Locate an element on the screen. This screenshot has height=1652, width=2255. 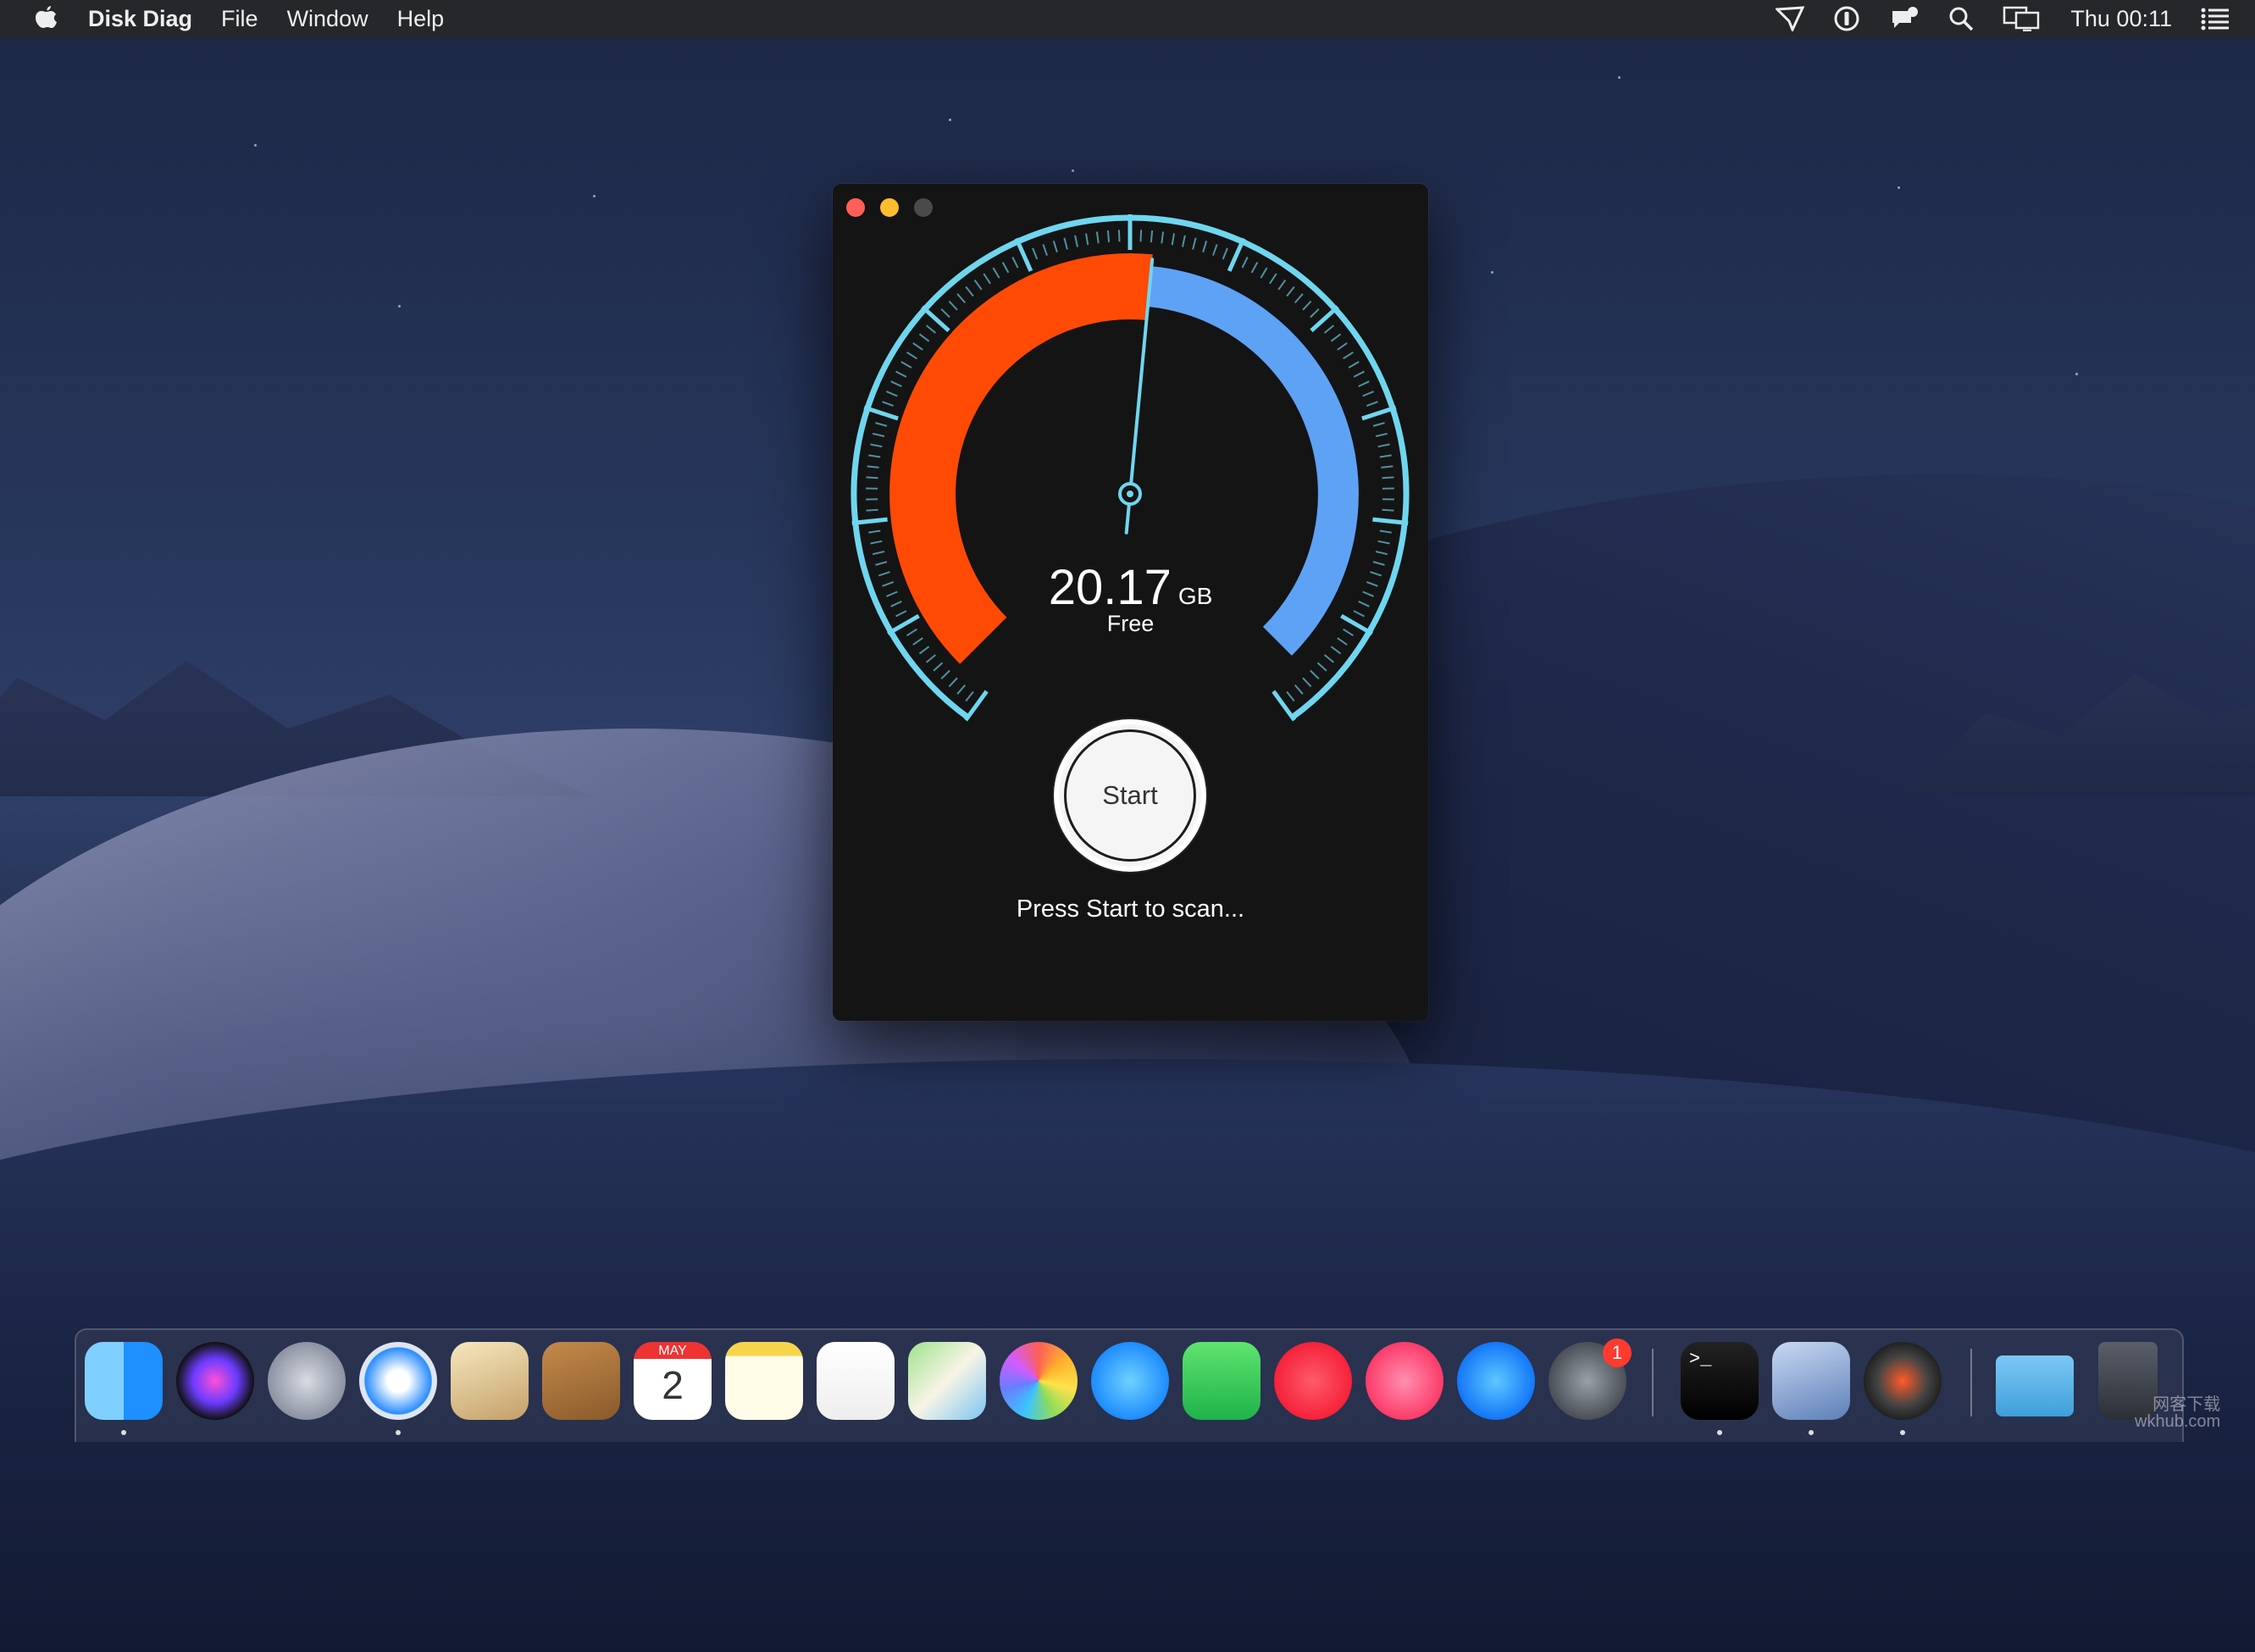
apple-menu-icon is located at coordinates (46, 18).